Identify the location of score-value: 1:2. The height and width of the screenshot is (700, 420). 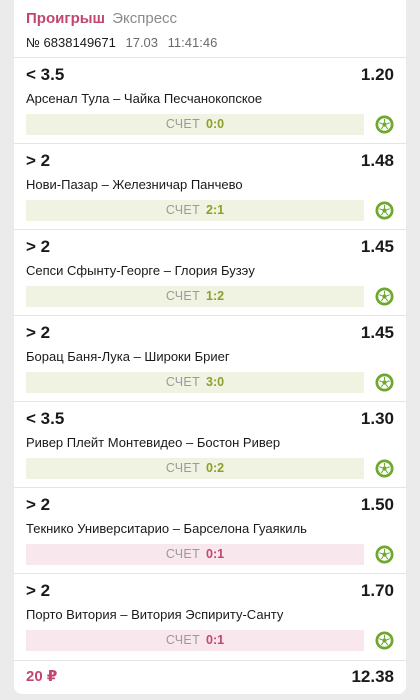
(215, 296).